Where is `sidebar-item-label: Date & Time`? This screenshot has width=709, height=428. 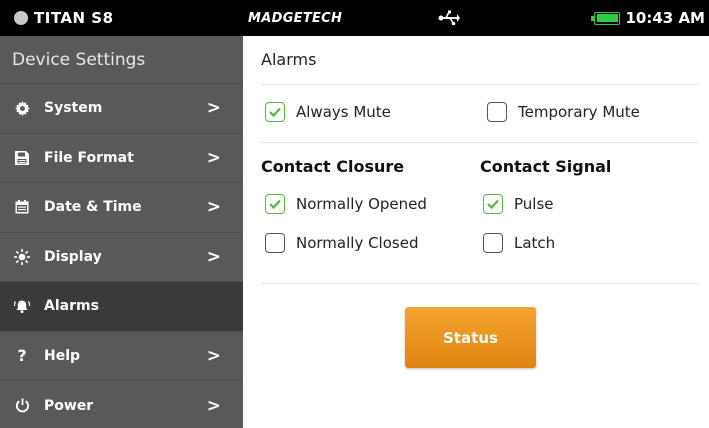 sidebar-item-label: Date & Time is located at coordinates (93, 207).